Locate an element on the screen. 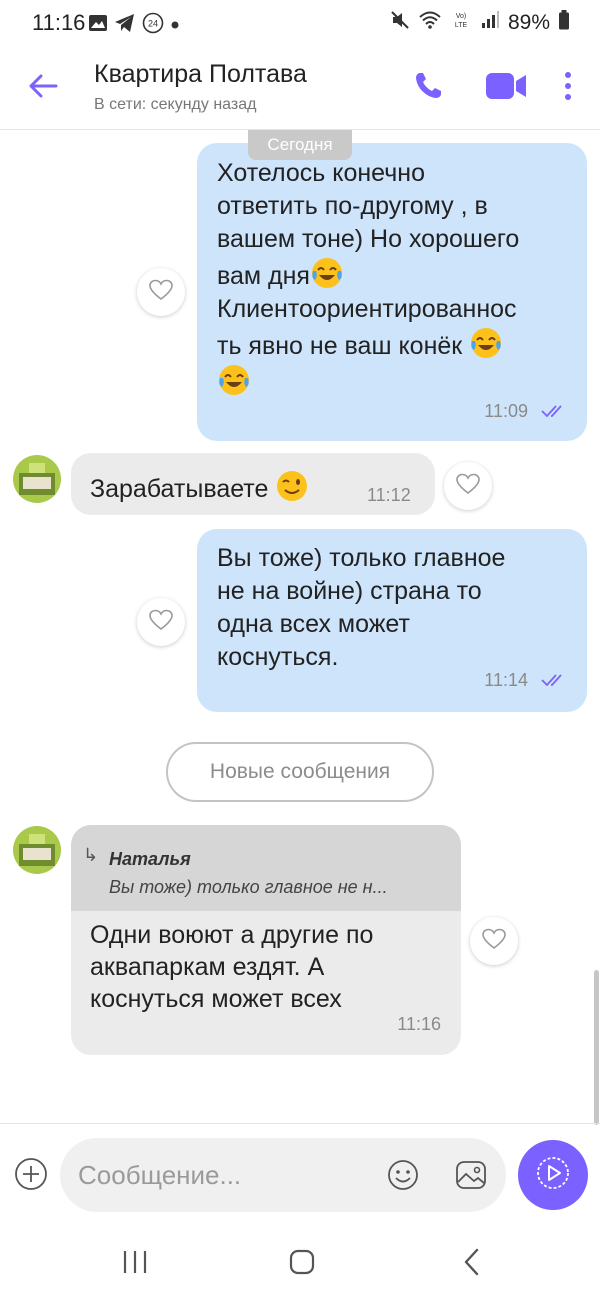  message-line: одна всех может is located at coordinates (313, 624).